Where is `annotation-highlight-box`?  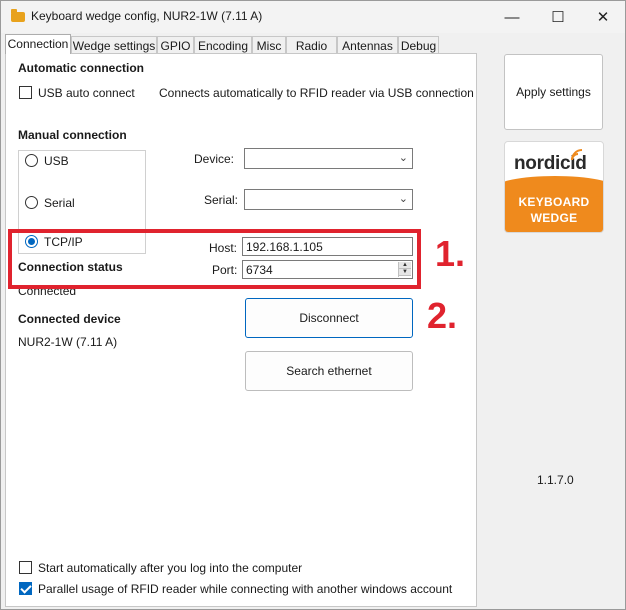
annotation-highlight-box is located at coordinates (214, 259).